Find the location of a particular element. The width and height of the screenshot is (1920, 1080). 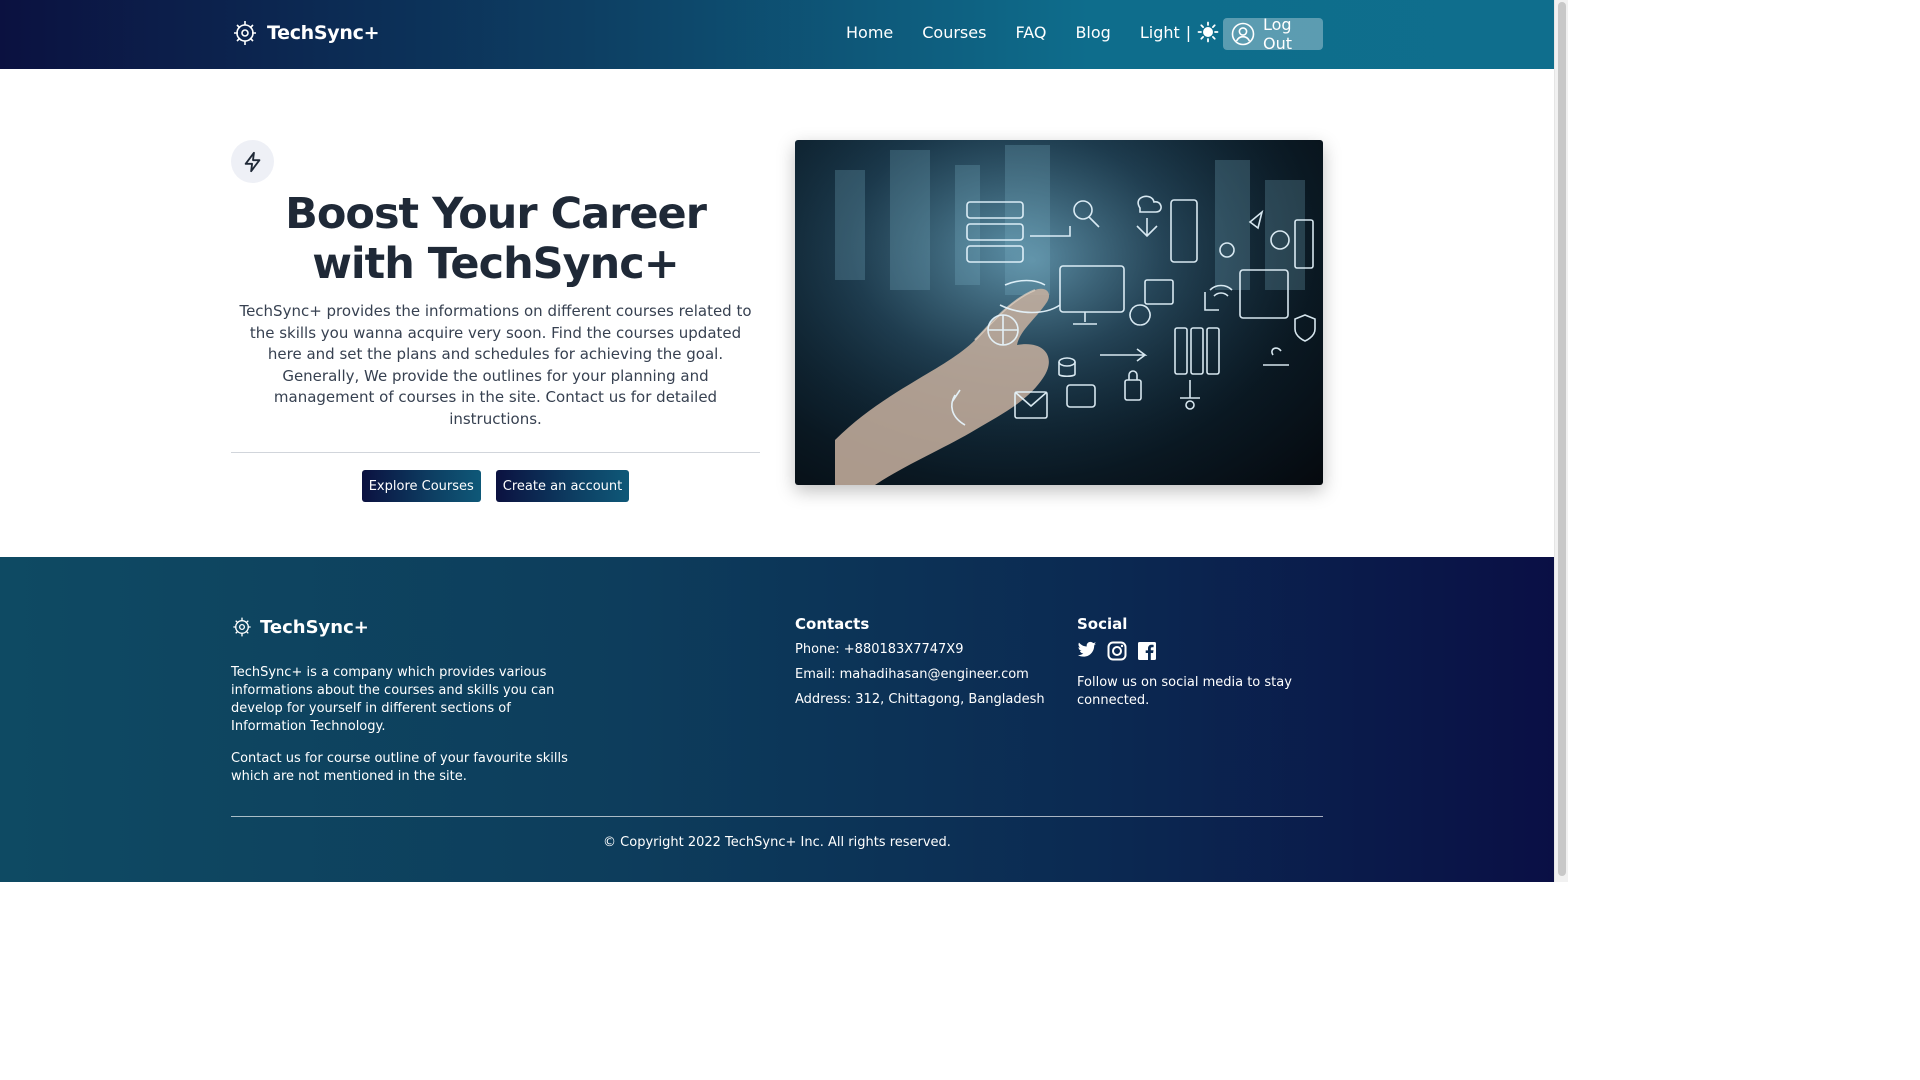

contacts-heading: Contacts is located at coordinates (832, 624).